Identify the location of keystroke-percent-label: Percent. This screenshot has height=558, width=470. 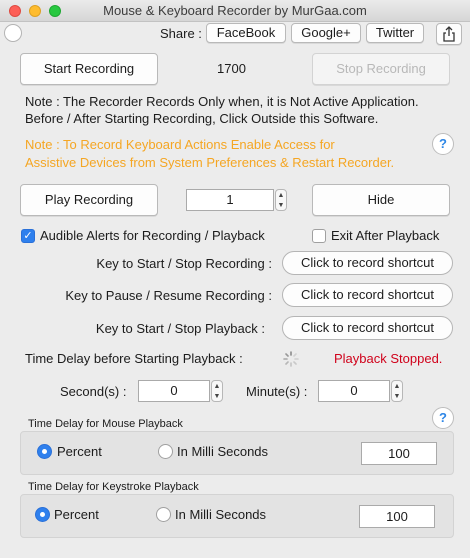
(76, 514).